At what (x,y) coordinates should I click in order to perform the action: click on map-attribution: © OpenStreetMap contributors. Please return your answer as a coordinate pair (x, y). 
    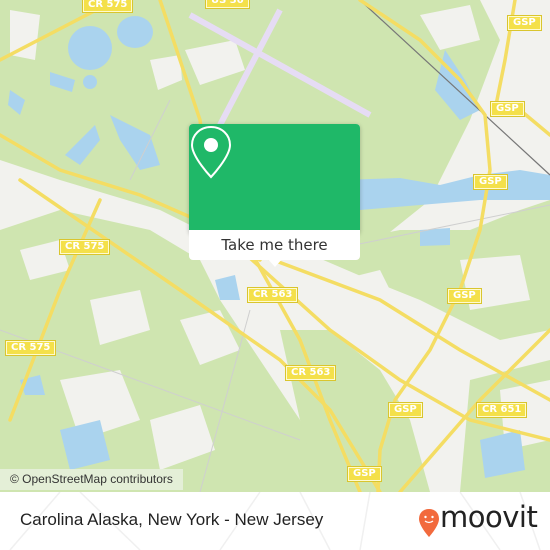
    Looking at the image, I should click on (91, 479).